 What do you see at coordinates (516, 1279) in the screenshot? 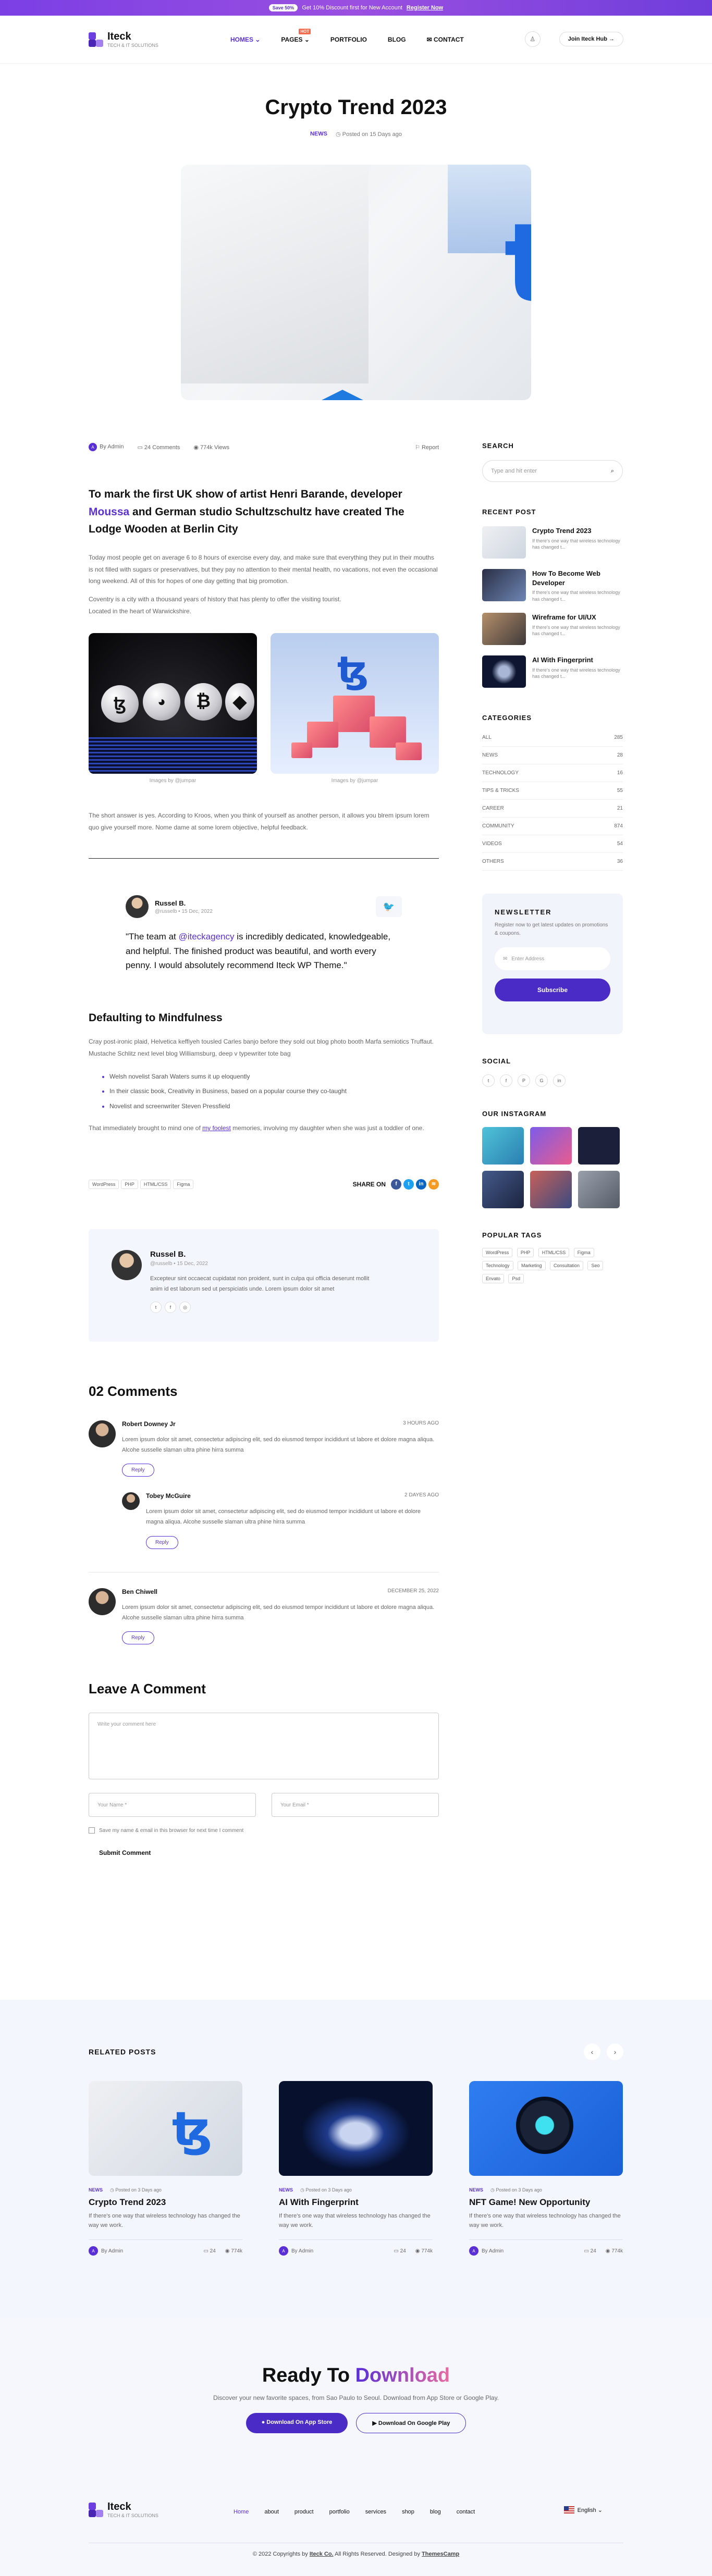
I see `tag-item: Psd` at bounding box center [516, 1279].